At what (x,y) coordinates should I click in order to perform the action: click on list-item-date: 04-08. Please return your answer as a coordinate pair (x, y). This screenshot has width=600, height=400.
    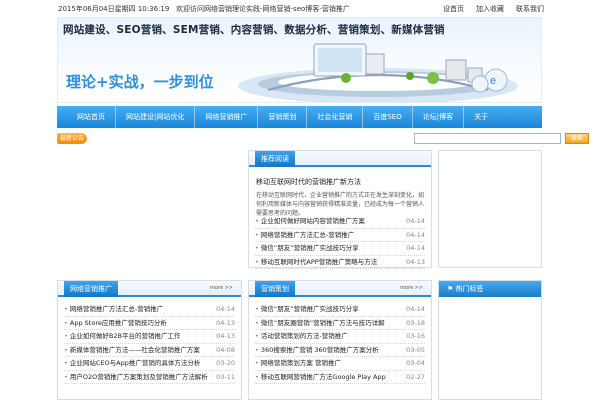
    Looking at the image, I should click on (225, 349).